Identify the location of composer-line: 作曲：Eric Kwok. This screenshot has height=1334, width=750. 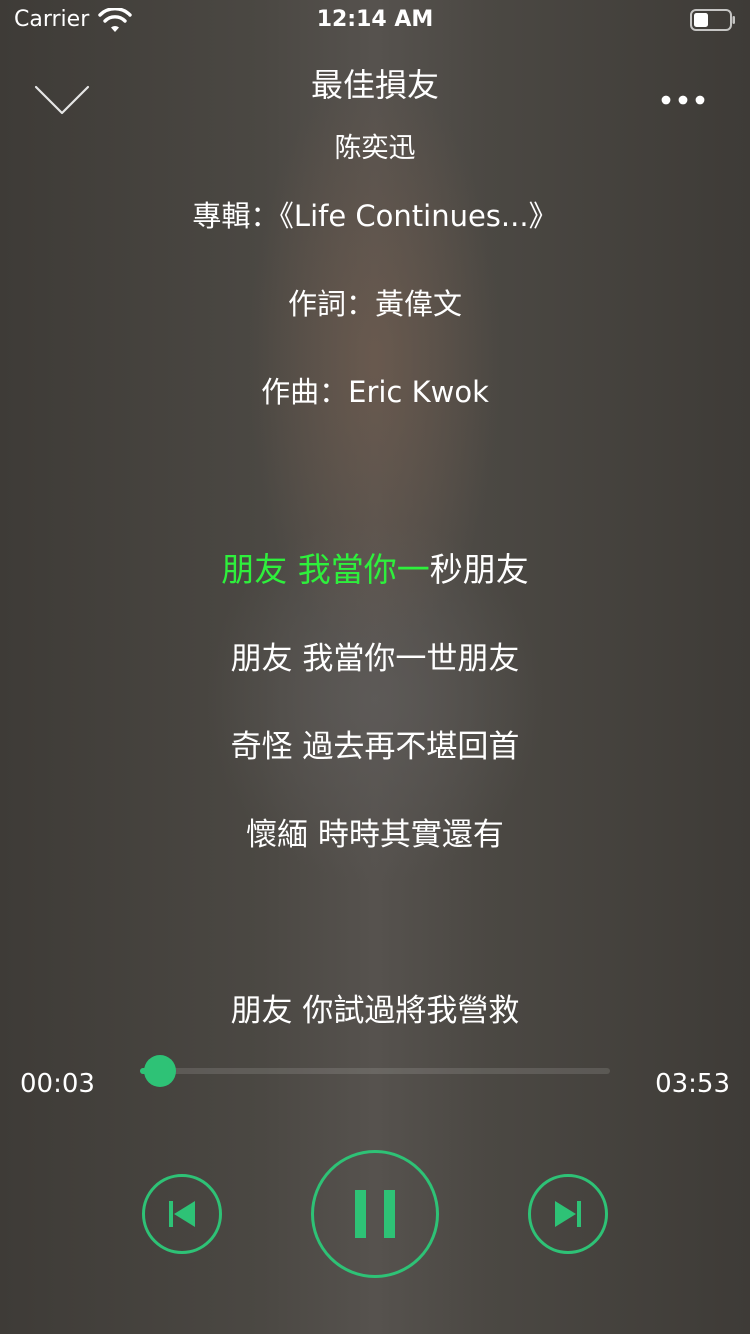
(375, 392).